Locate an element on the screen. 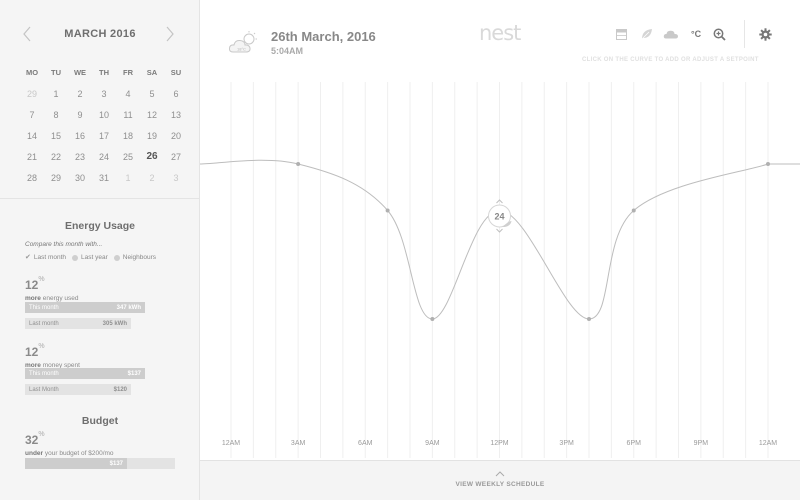 The width and height of the screenshot is (800, 500). energy-stat: 12% more energy used is located at coordinates (52, 289).